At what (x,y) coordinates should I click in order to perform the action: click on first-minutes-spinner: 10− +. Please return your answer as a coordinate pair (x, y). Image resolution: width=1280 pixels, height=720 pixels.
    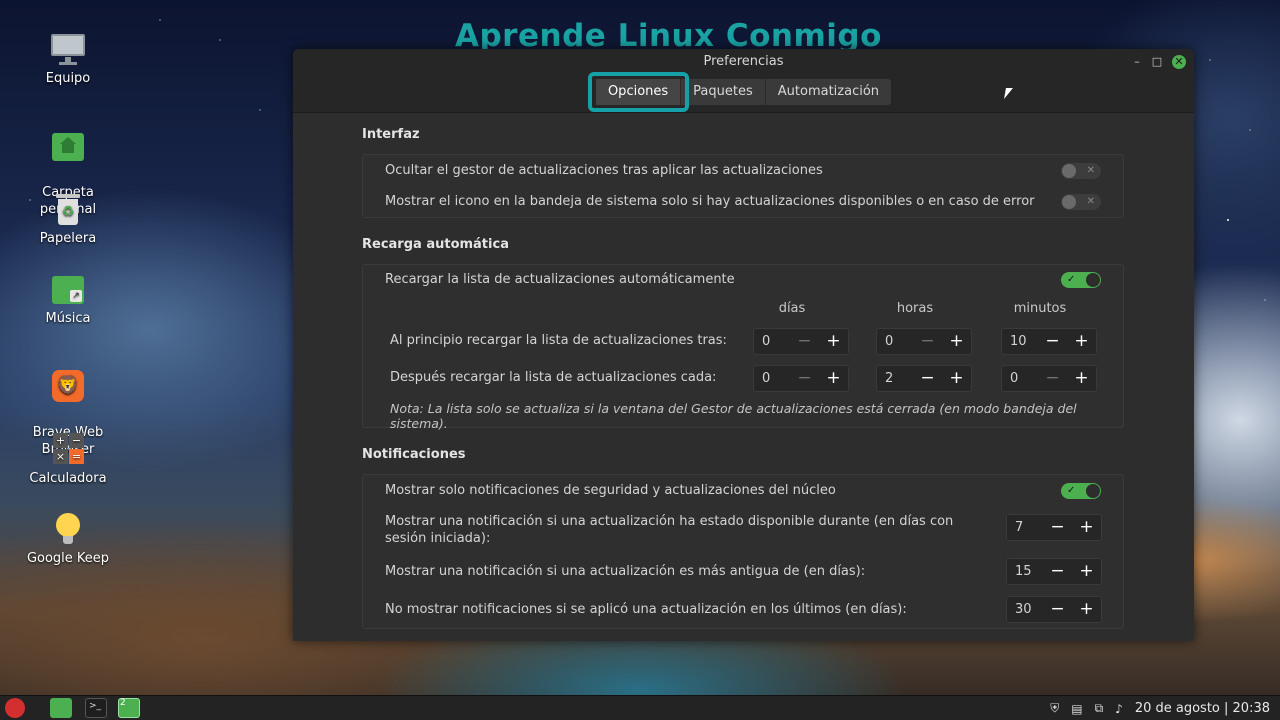
    Looking at the image, I should click on (1049, 341).